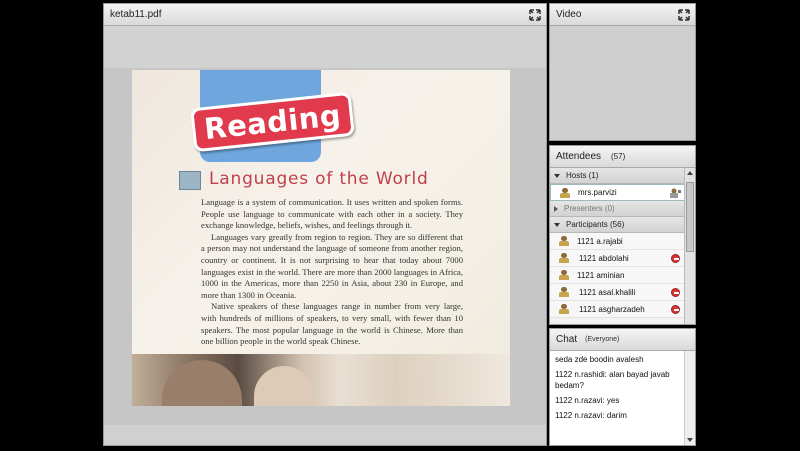  Describe the element at coordinates (602, 339) in the screenshot. I see `chat-scope: (Everyone)` at that location.